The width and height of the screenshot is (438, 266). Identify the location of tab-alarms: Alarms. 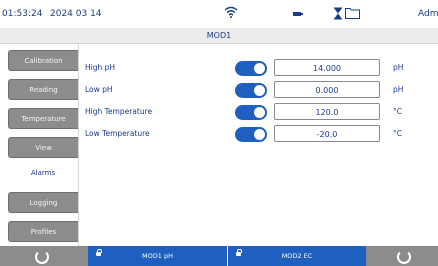
(43, 173).